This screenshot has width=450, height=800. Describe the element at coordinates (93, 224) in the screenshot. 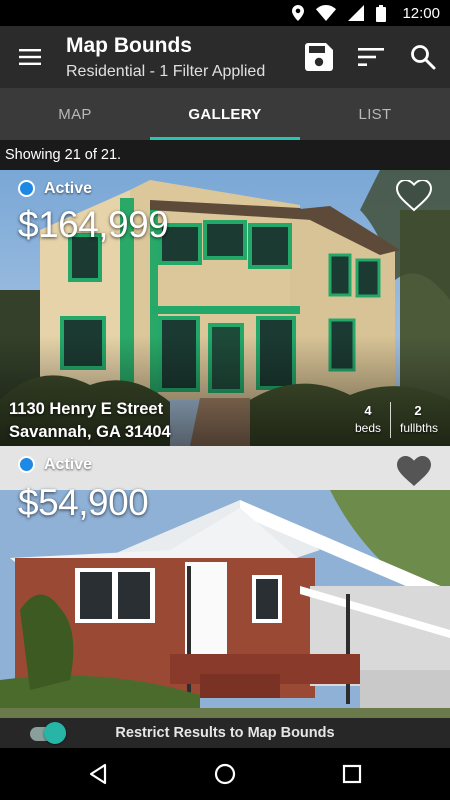

I see `listing-price: $164,999` at that location.